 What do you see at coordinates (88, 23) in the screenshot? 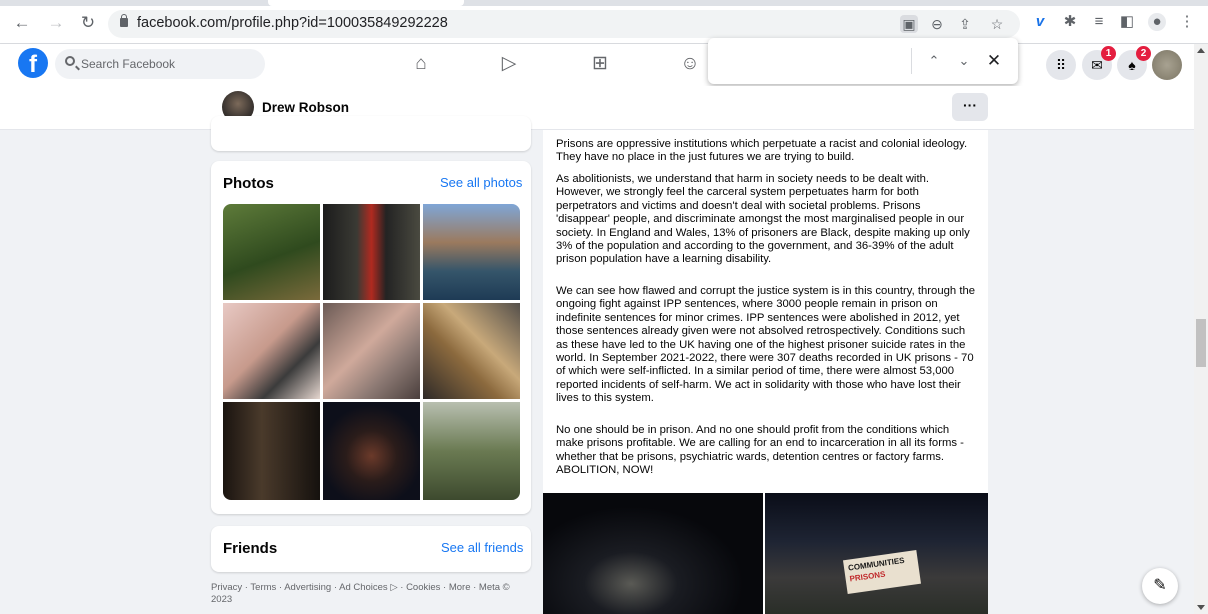
I see `reload-icon: ↻` at bounding box center [88, 23].